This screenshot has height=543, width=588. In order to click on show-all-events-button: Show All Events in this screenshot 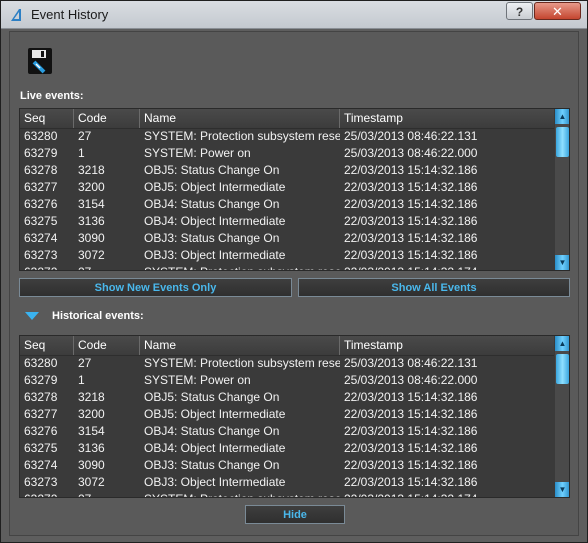, I will do `click(434, 287)`.